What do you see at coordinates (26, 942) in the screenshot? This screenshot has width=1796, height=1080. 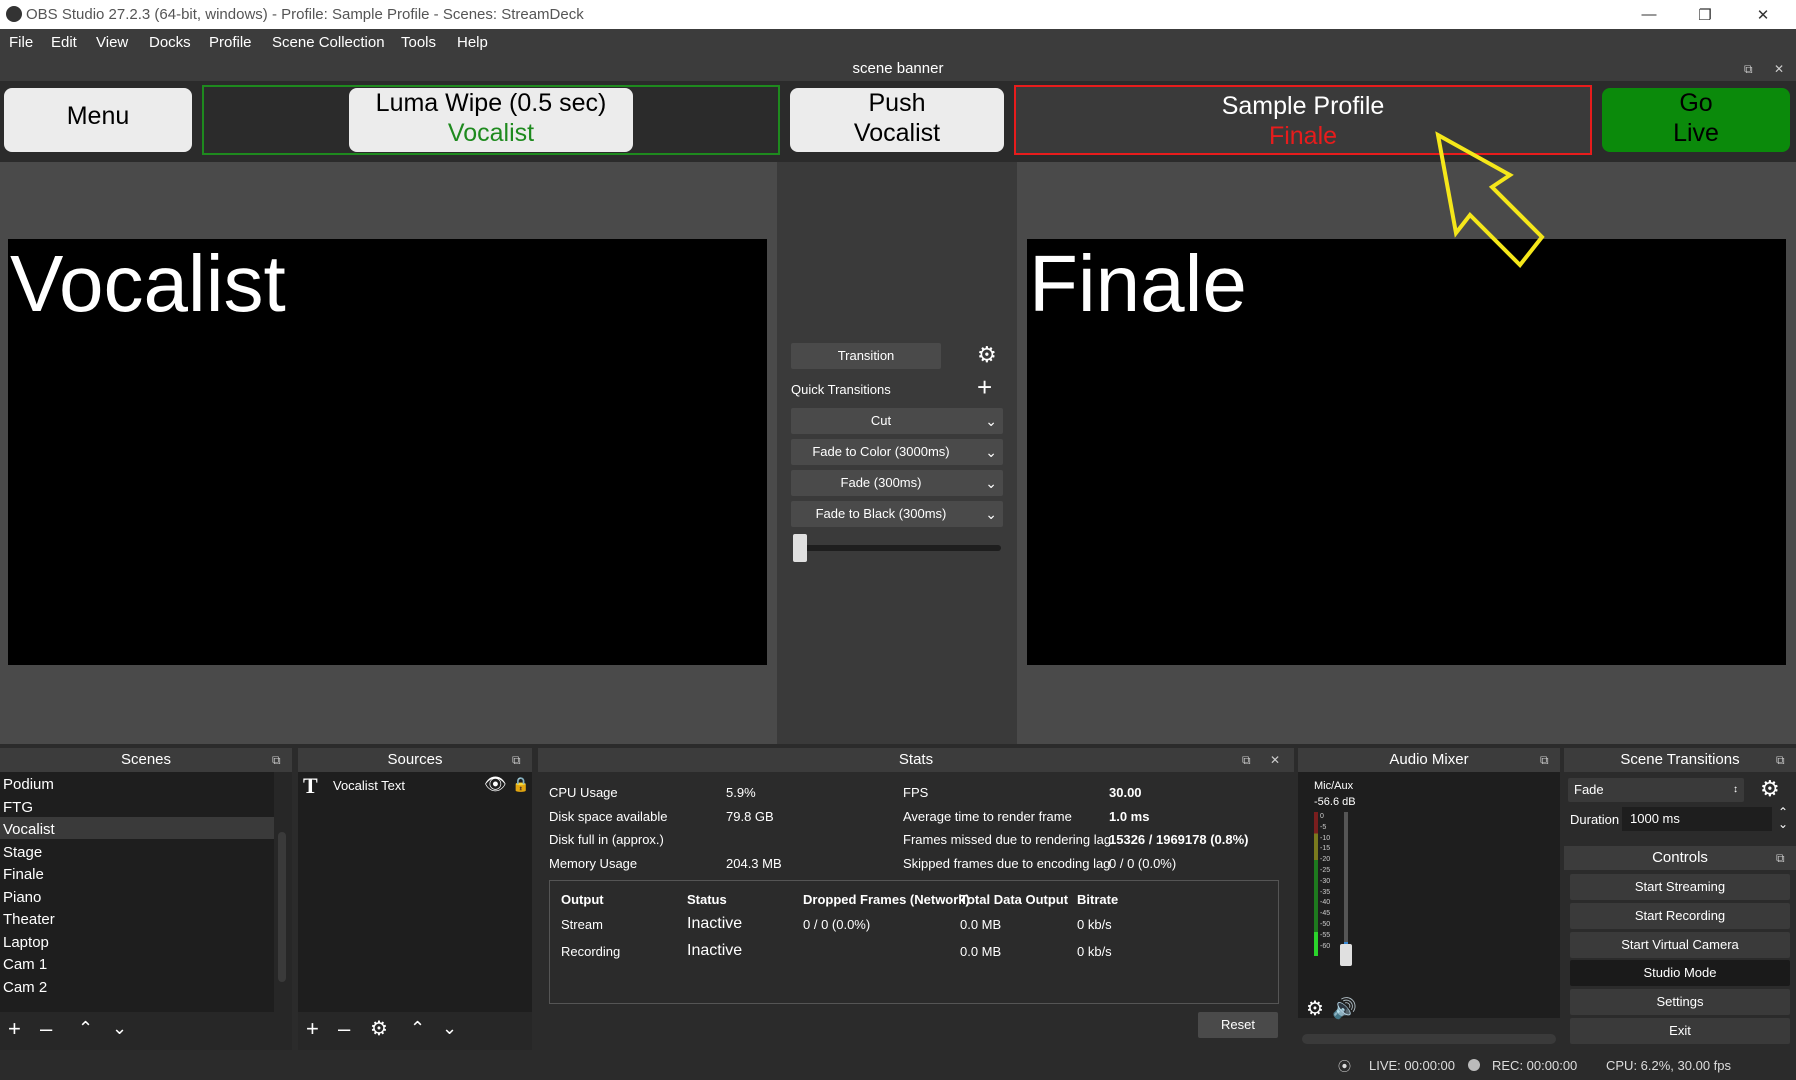 I see `scene-item: Laptop` at bounding box center [26, 942].